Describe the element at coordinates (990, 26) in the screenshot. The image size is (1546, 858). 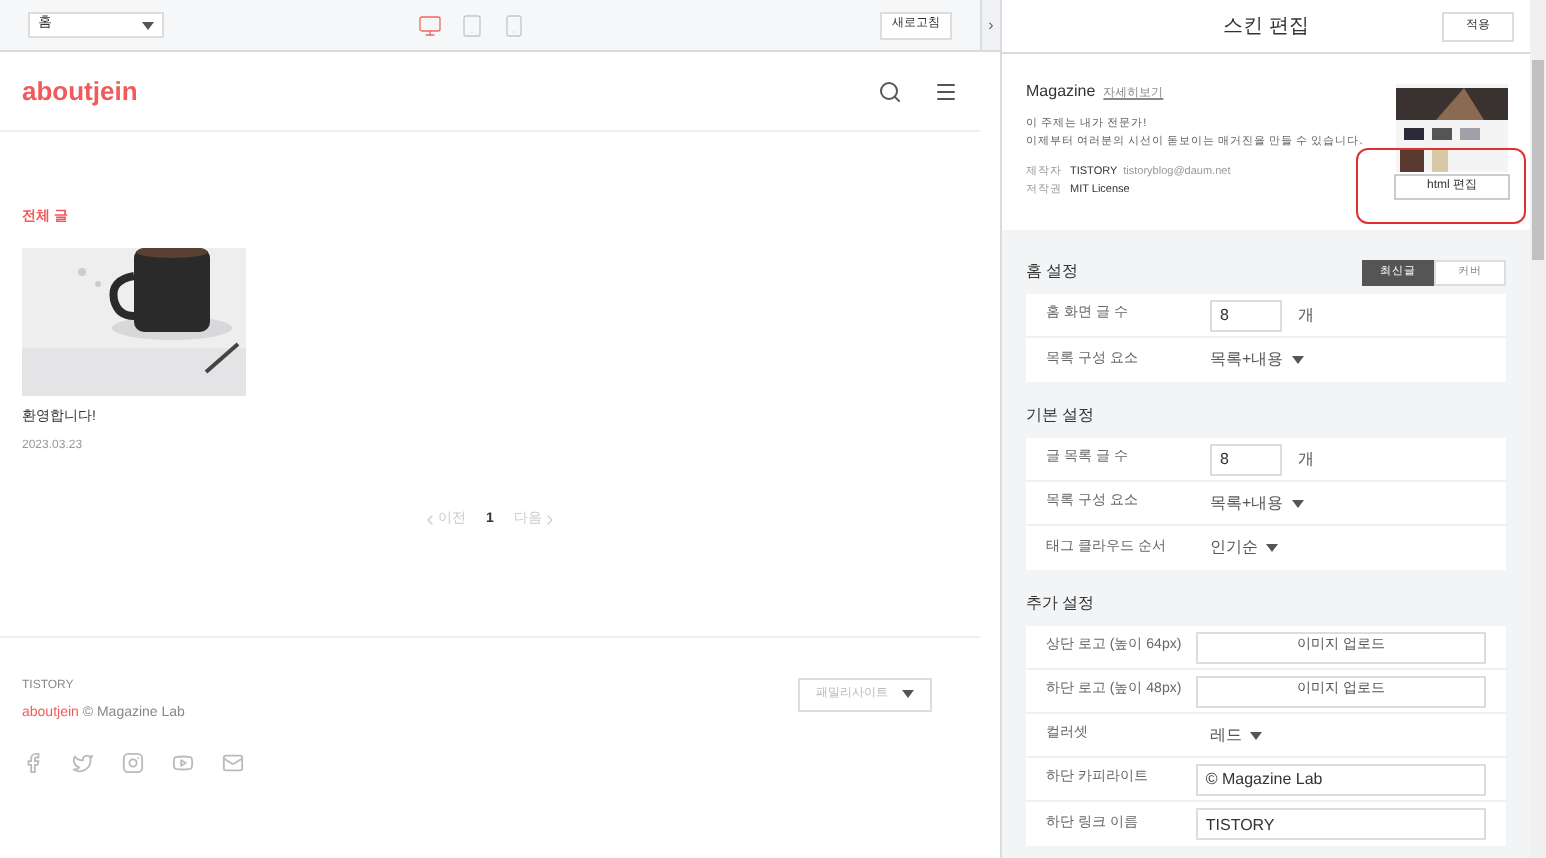
I see `collapse-handle: ›` at that location.